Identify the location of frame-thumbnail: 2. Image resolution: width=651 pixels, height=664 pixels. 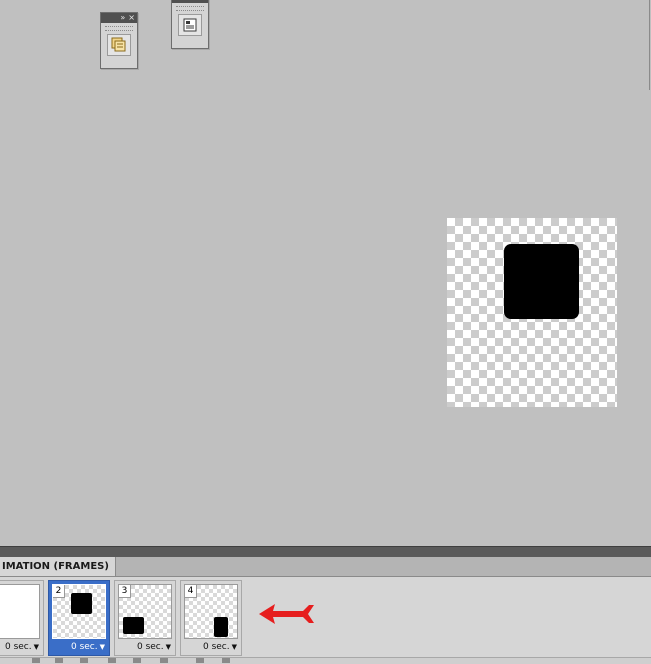
(79, 611).